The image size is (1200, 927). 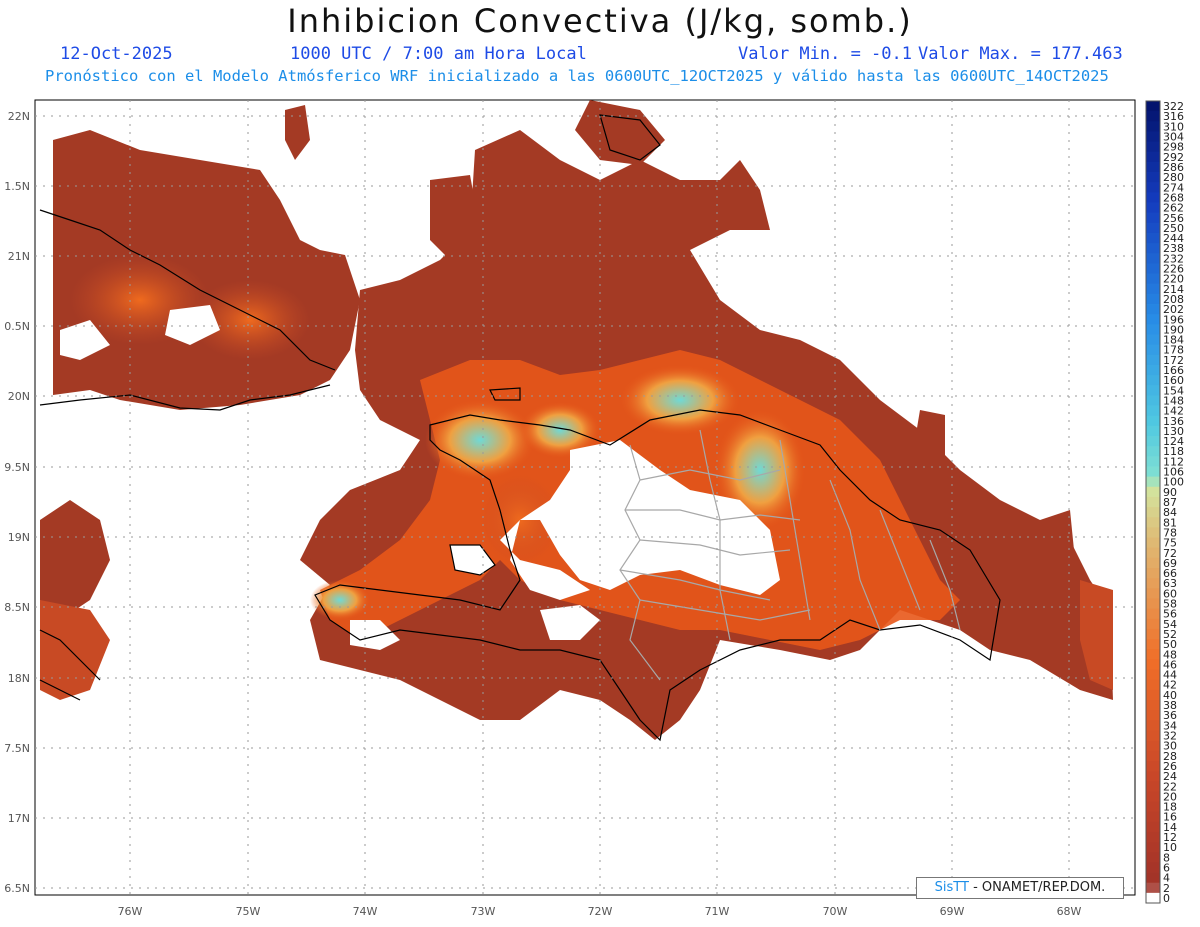 What do you see at coordinates (19, 818) in the screenshot?
I see `lat-label: 17N` at bounding box center [19, 818].